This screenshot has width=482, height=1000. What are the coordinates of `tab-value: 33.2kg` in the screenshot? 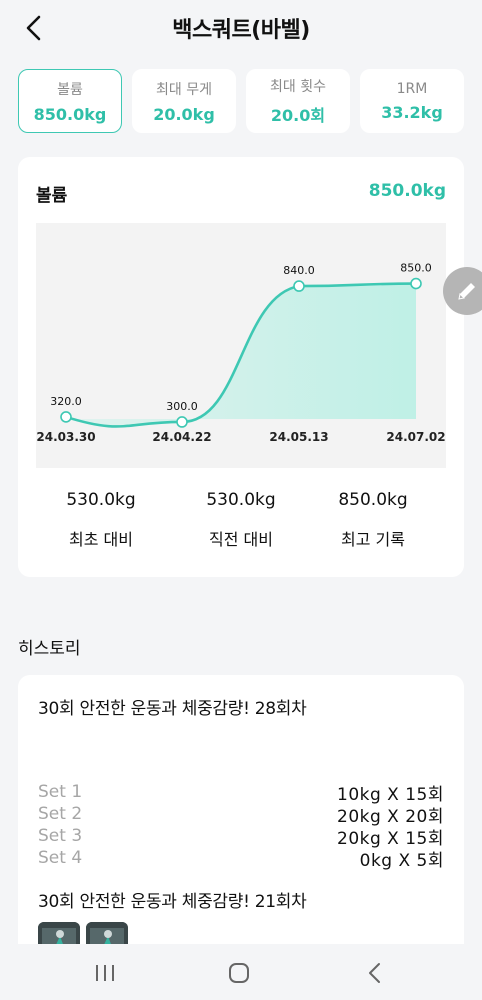 It's located at (412, 112).